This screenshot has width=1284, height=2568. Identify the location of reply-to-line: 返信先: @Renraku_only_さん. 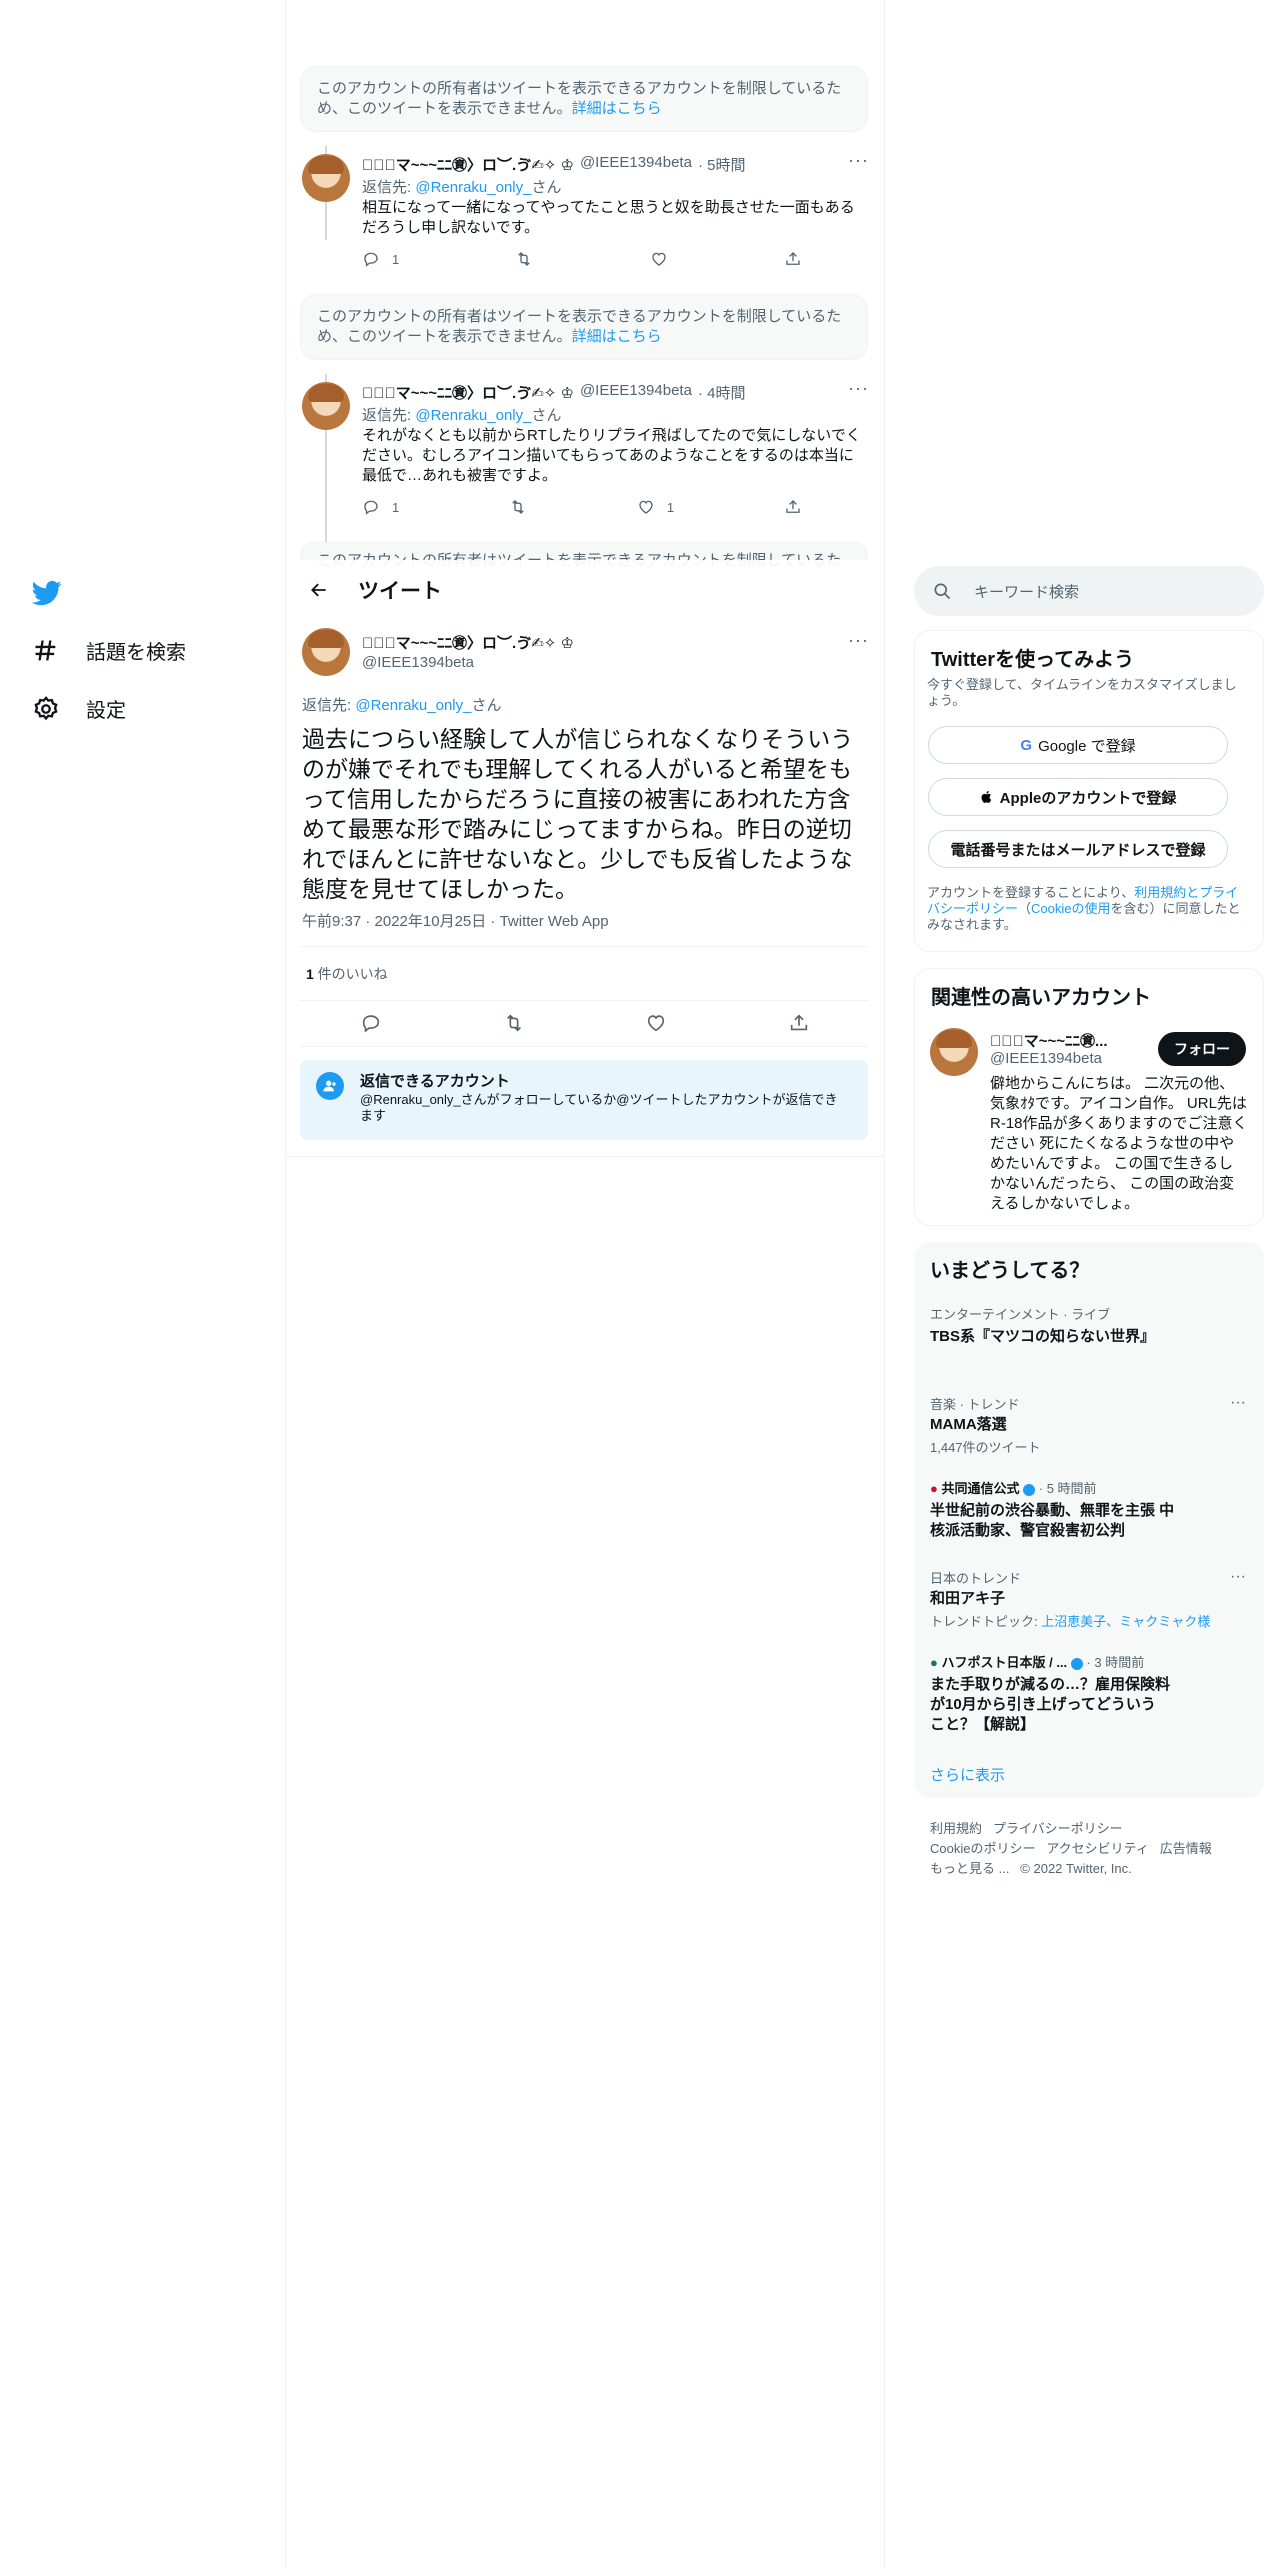
(462, 414).